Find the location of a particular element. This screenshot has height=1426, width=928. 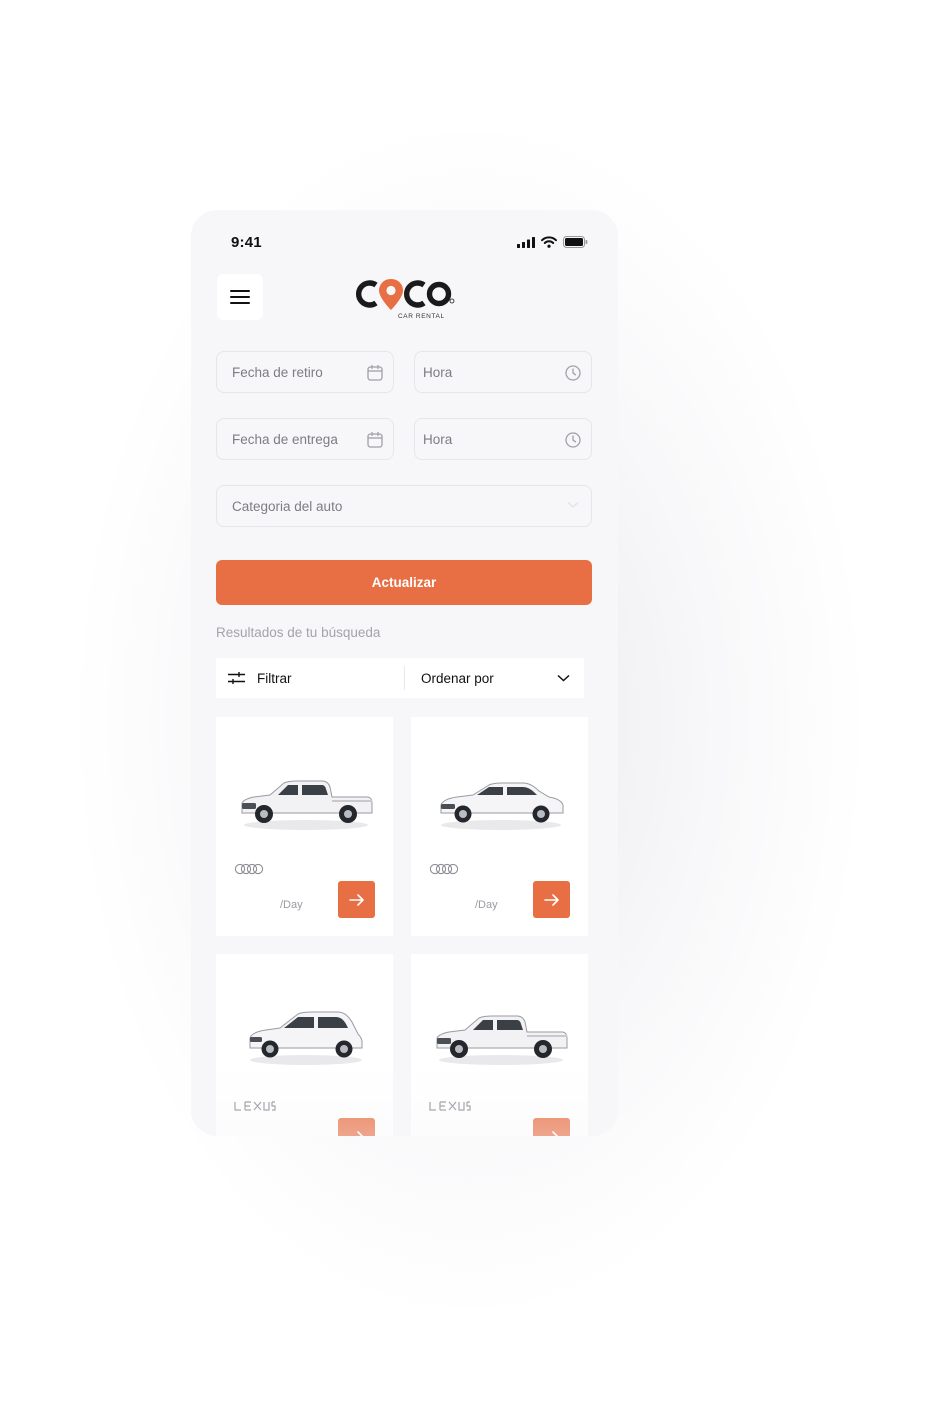

pickup-date-field: Fecha de retiro is located at coordinates (305, 372).